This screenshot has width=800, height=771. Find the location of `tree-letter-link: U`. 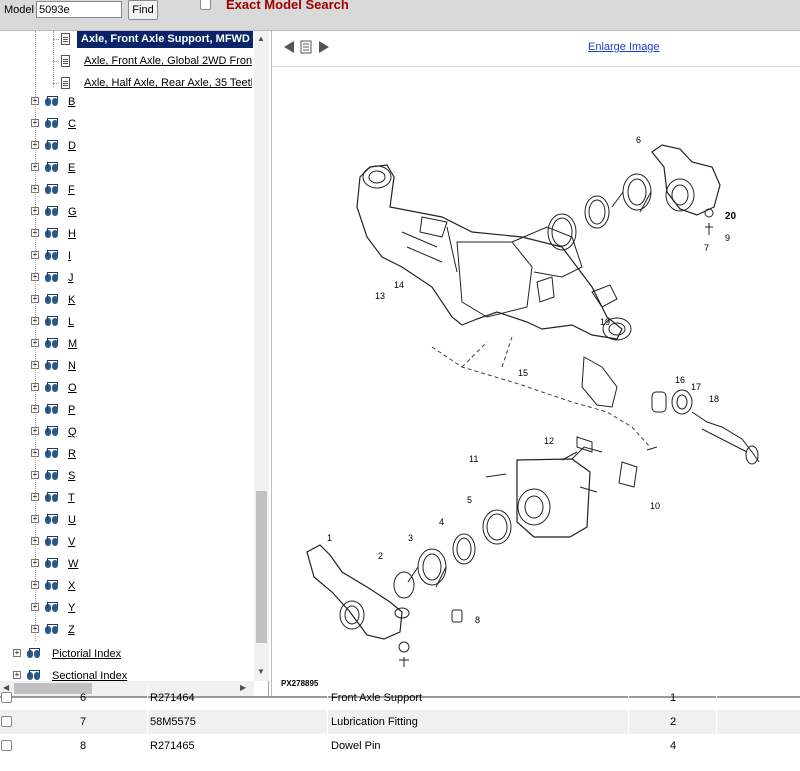

tree-letter-link: U is located at coordinates (72, 520).